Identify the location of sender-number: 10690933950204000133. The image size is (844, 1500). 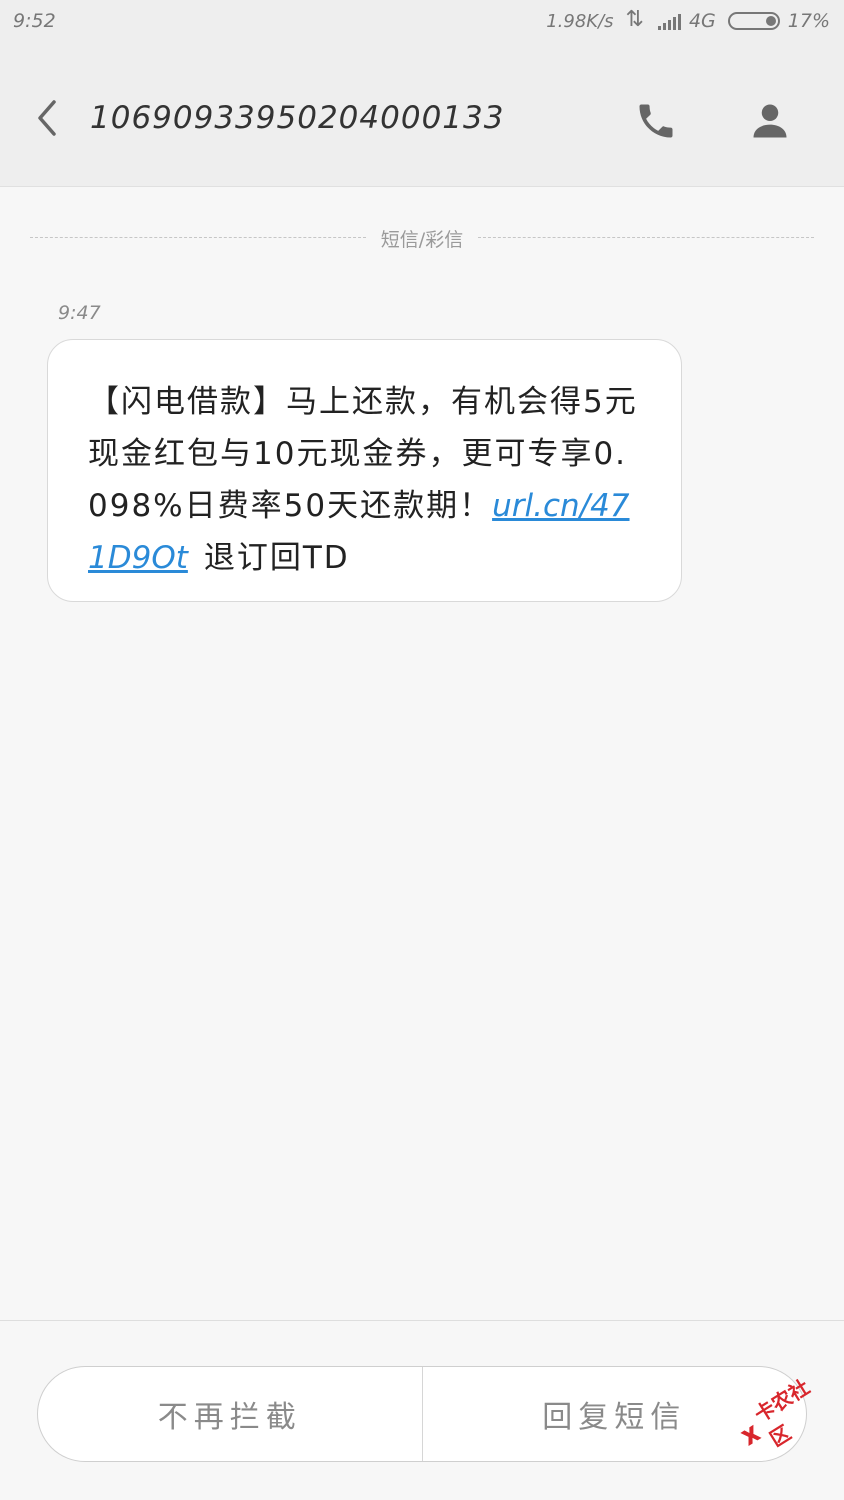
(297, 118).